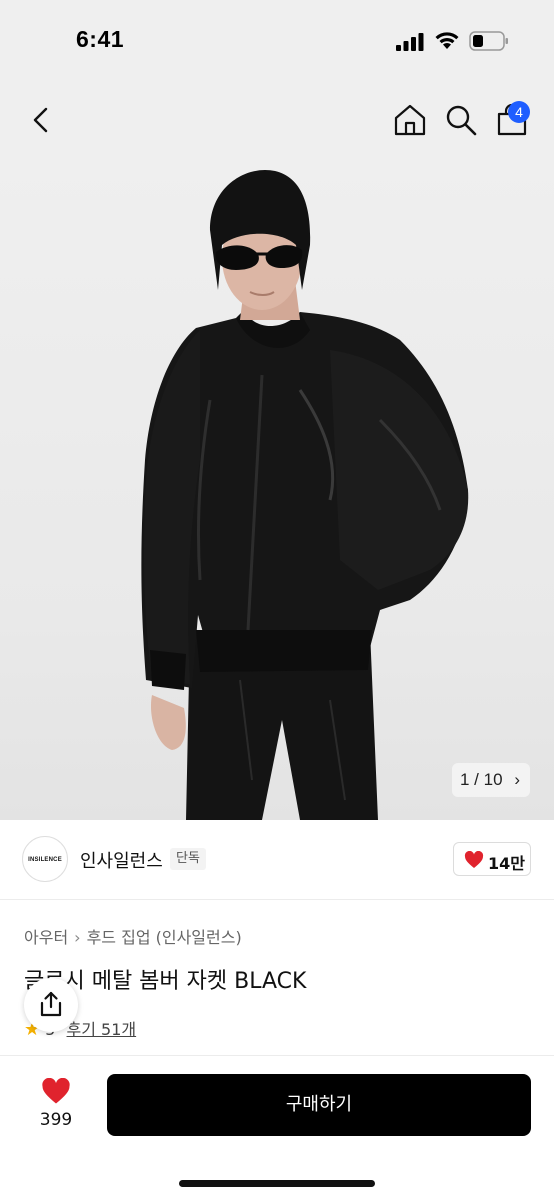  I want to click on home-indicator, so click(277, 1183).